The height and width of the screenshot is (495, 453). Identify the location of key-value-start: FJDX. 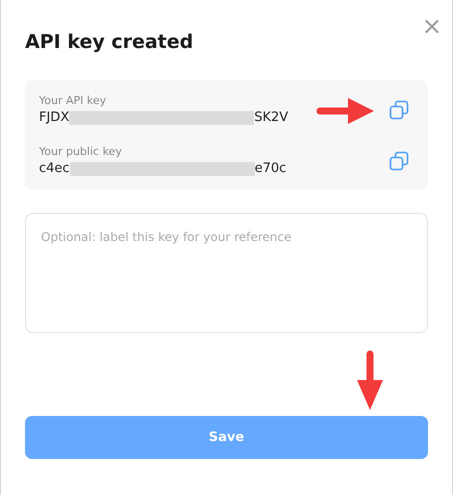
(54, 117).